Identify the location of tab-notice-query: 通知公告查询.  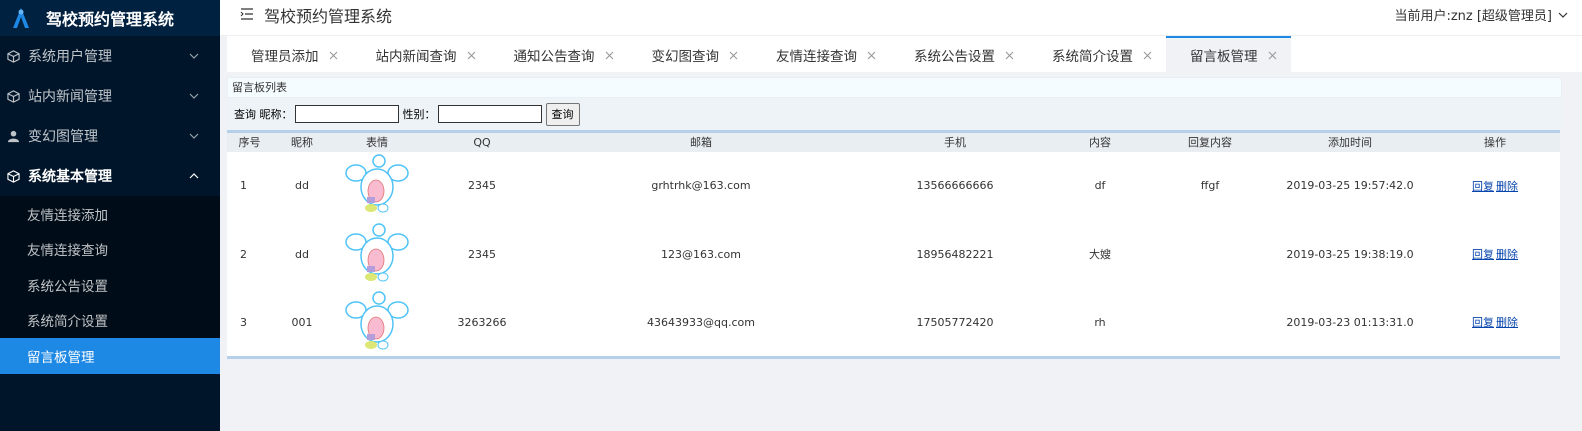
(559, 54).